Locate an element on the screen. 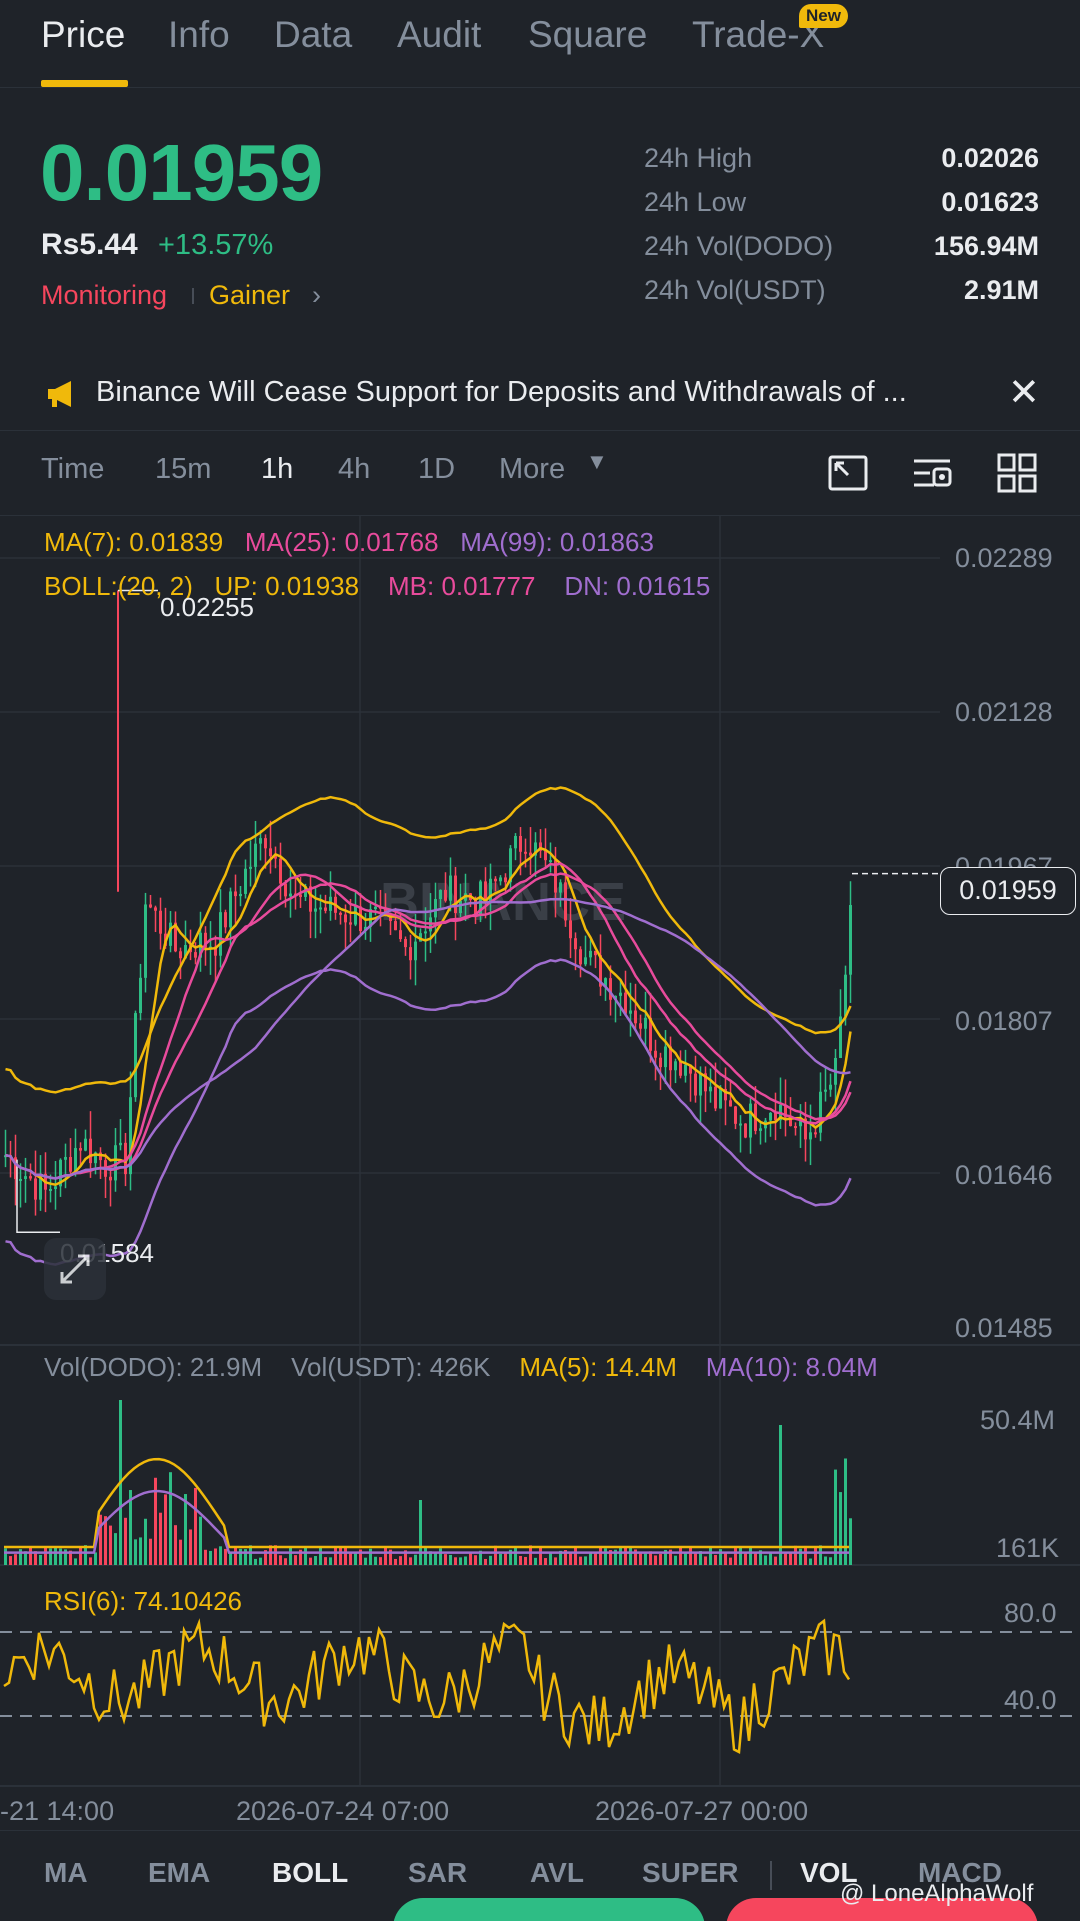 This screenshot has width=1080, height=1921. interval-15m: 15m is located at coordinates (183, 469).